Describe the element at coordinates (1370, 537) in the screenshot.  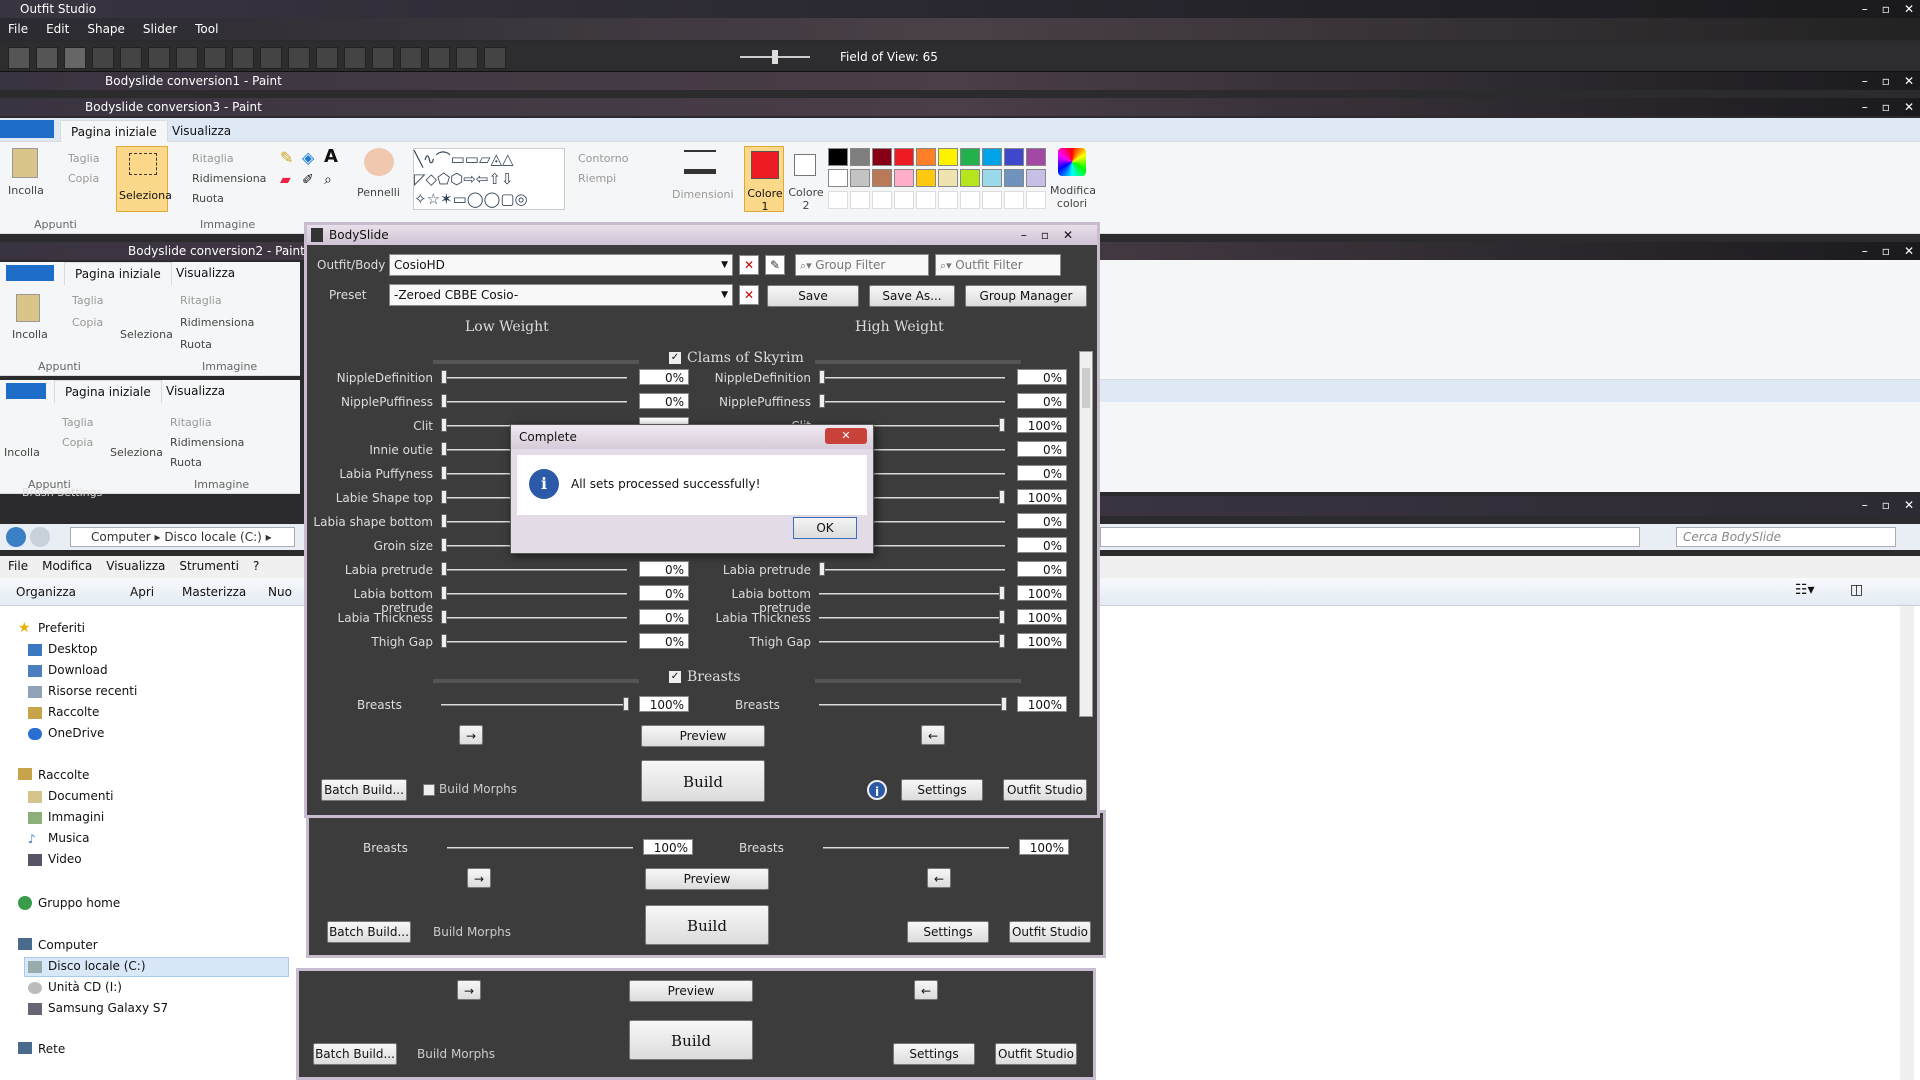
I see `address-right` at that location.